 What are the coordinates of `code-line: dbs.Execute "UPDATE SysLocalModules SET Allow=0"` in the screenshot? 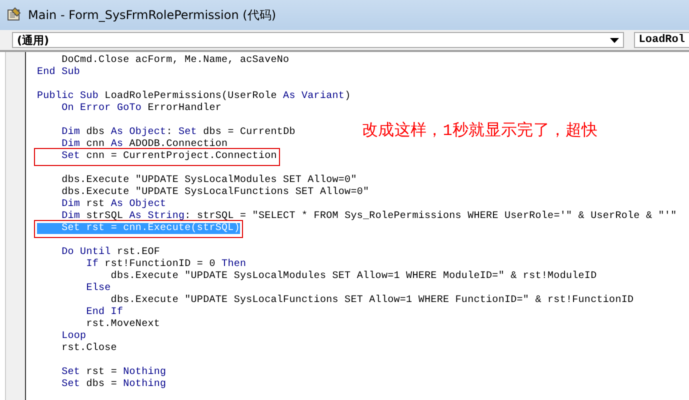 It's located at (208, 180).